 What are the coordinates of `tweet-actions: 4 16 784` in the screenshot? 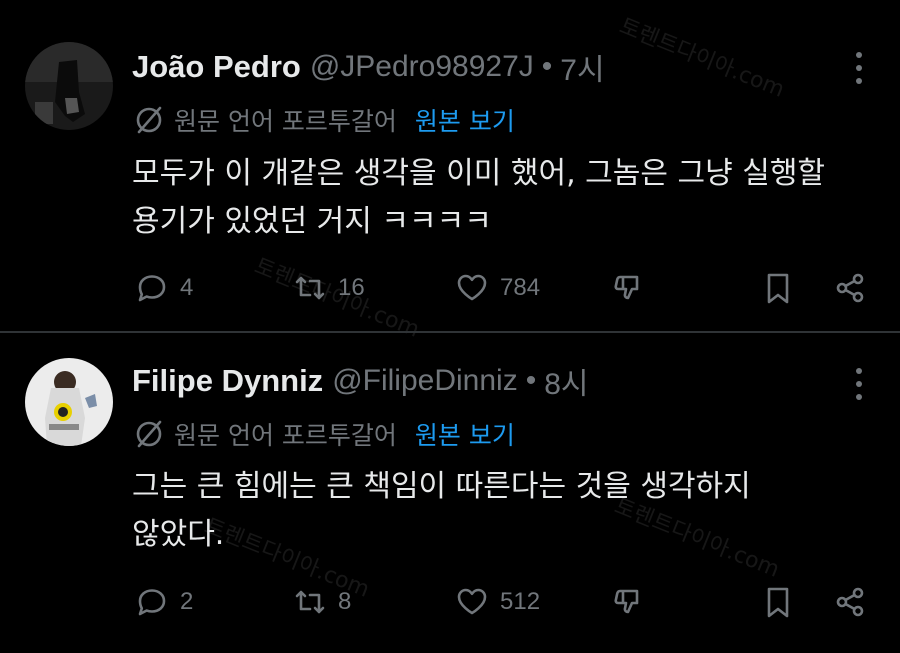 It's located at (516, 288).